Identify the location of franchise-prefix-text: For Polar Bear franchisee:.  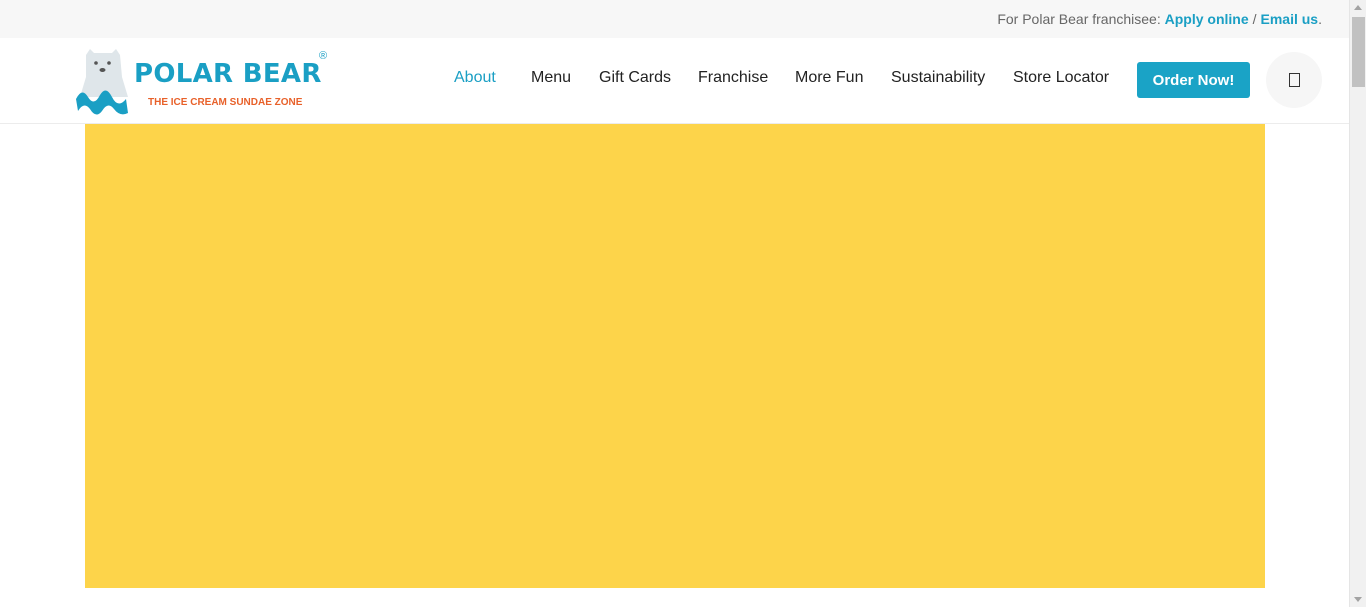
(1079, 19).